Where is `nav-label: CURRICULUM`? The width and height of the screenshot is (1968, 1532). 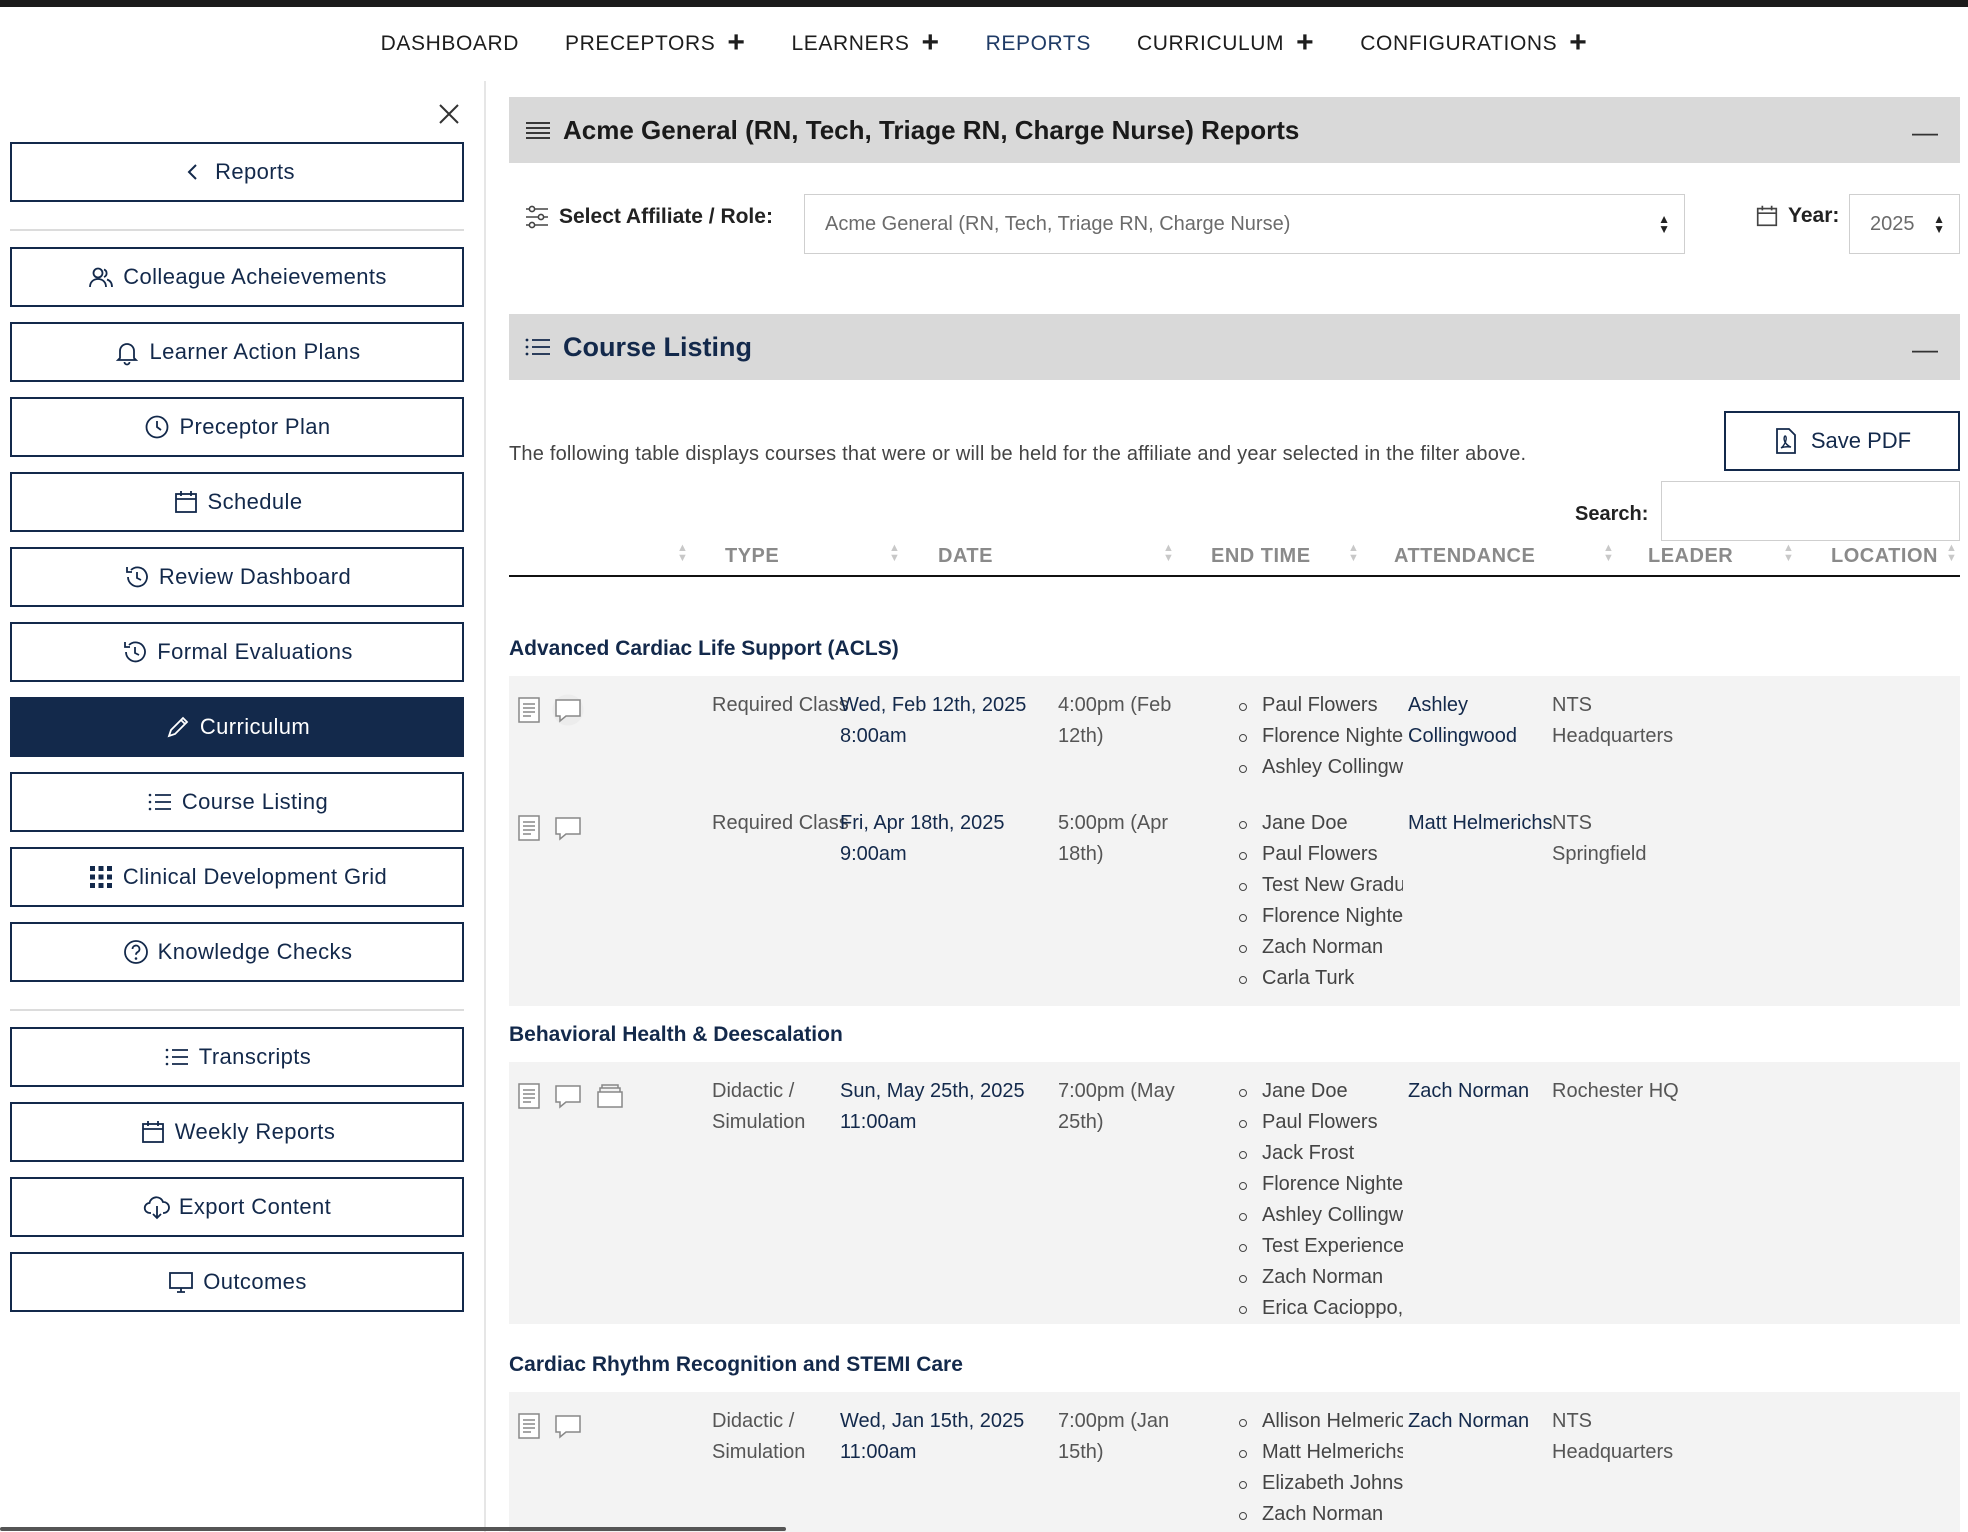
nav-label: CURRICULUM is located at coordinates (1210, 43).